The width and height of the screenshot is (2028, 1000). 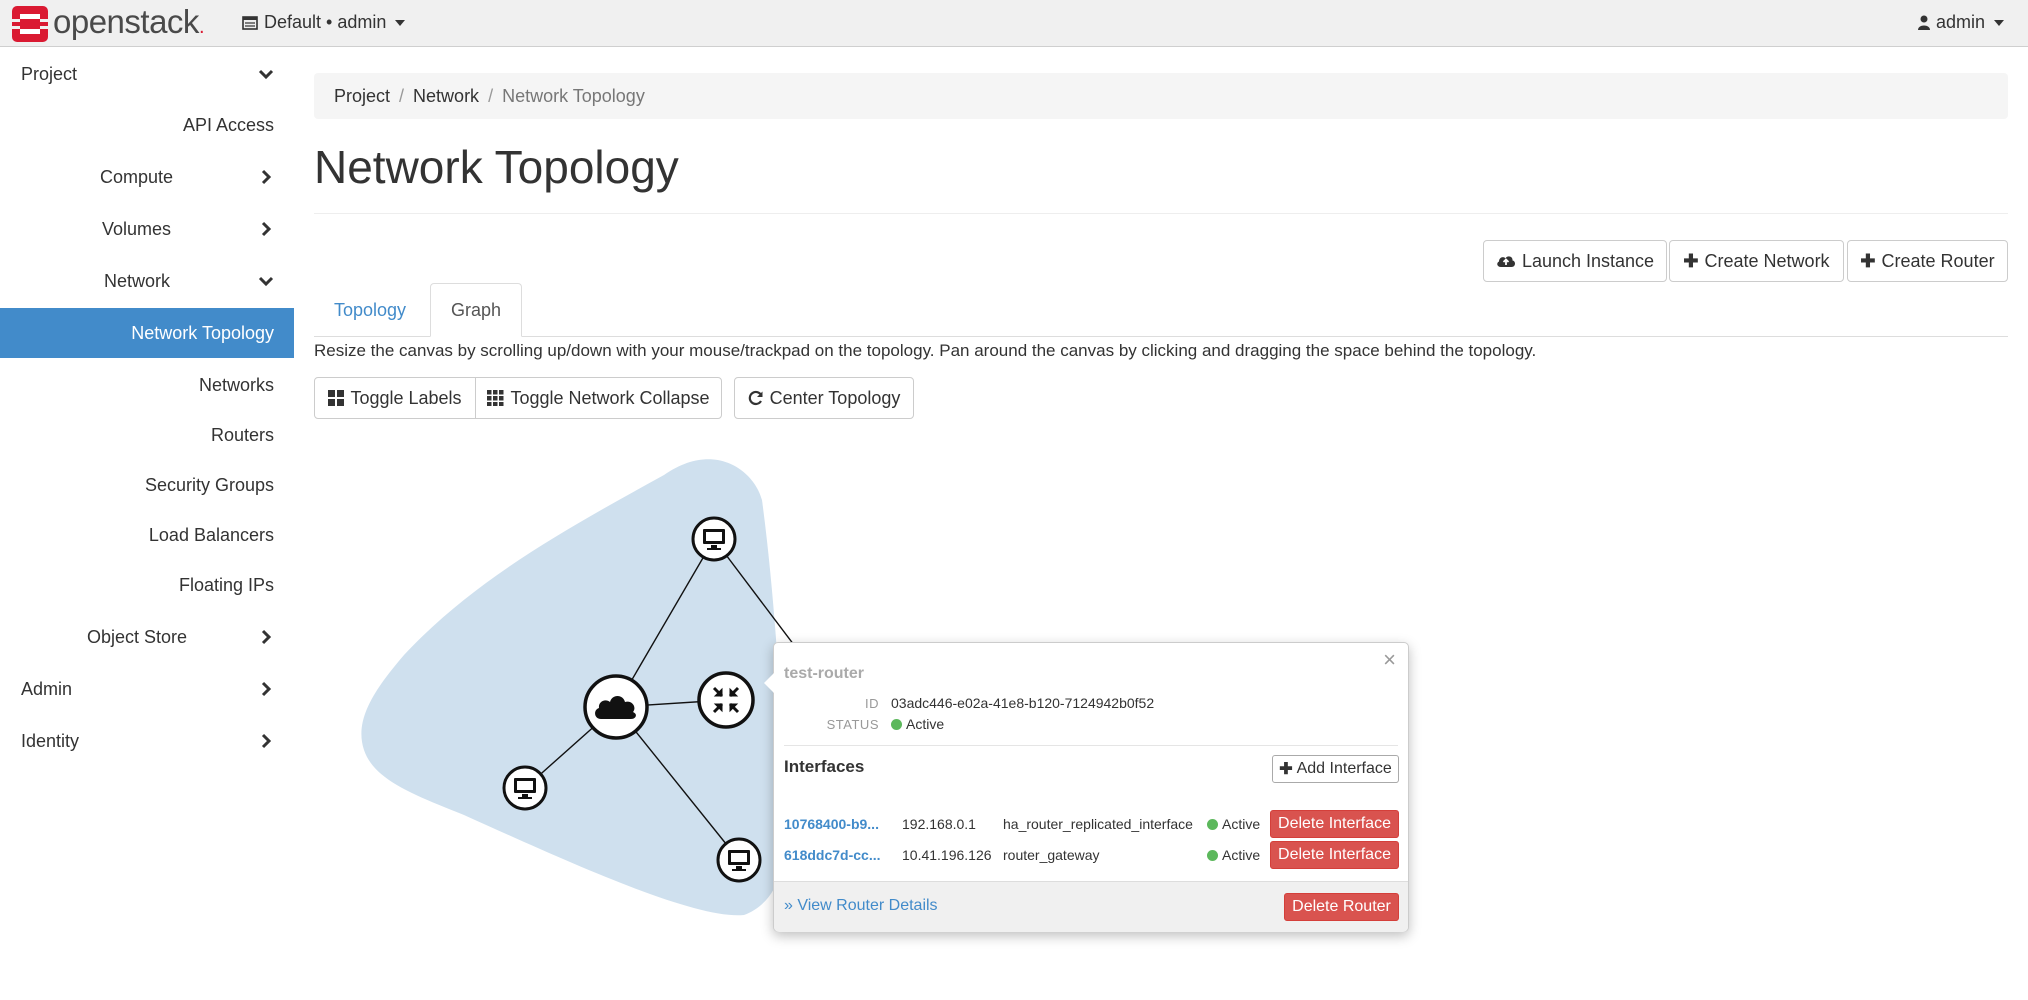 What do you see at coordinates (947, 855) in the screenshot?
I see `interface-ip: 10.41.196.126` at bounding box center [947, 855].